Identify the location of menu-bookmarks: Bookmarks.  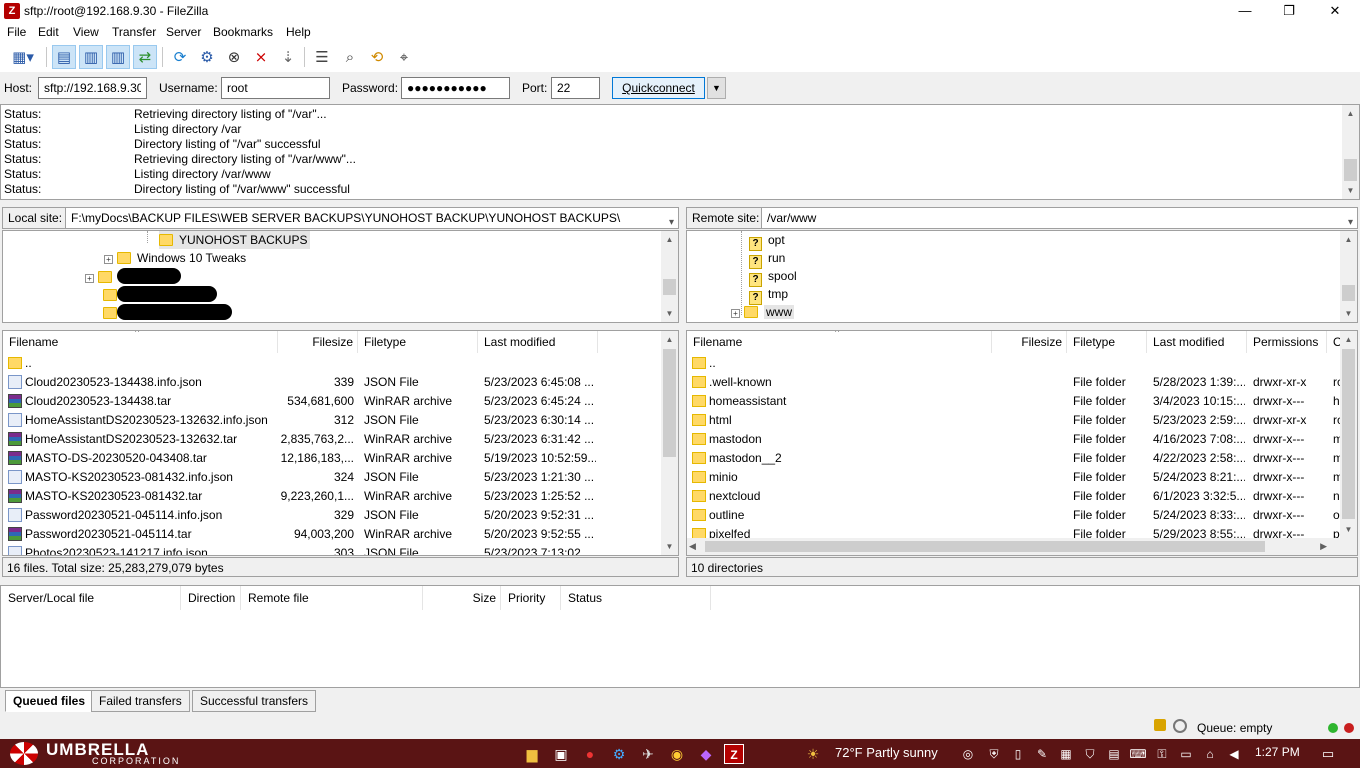
(243, 32).